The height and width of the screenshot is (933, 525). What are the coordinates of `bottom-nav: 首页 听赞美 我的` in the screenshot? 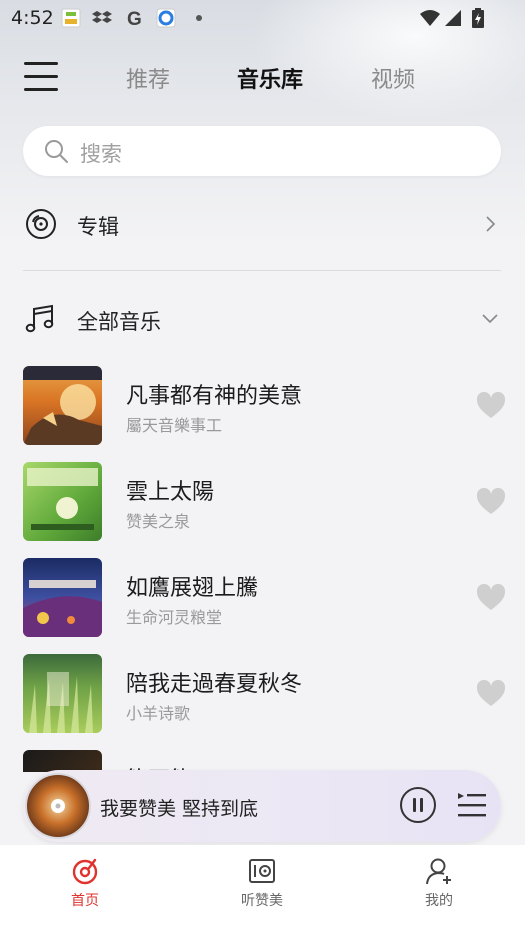 It's located at (262, 889).